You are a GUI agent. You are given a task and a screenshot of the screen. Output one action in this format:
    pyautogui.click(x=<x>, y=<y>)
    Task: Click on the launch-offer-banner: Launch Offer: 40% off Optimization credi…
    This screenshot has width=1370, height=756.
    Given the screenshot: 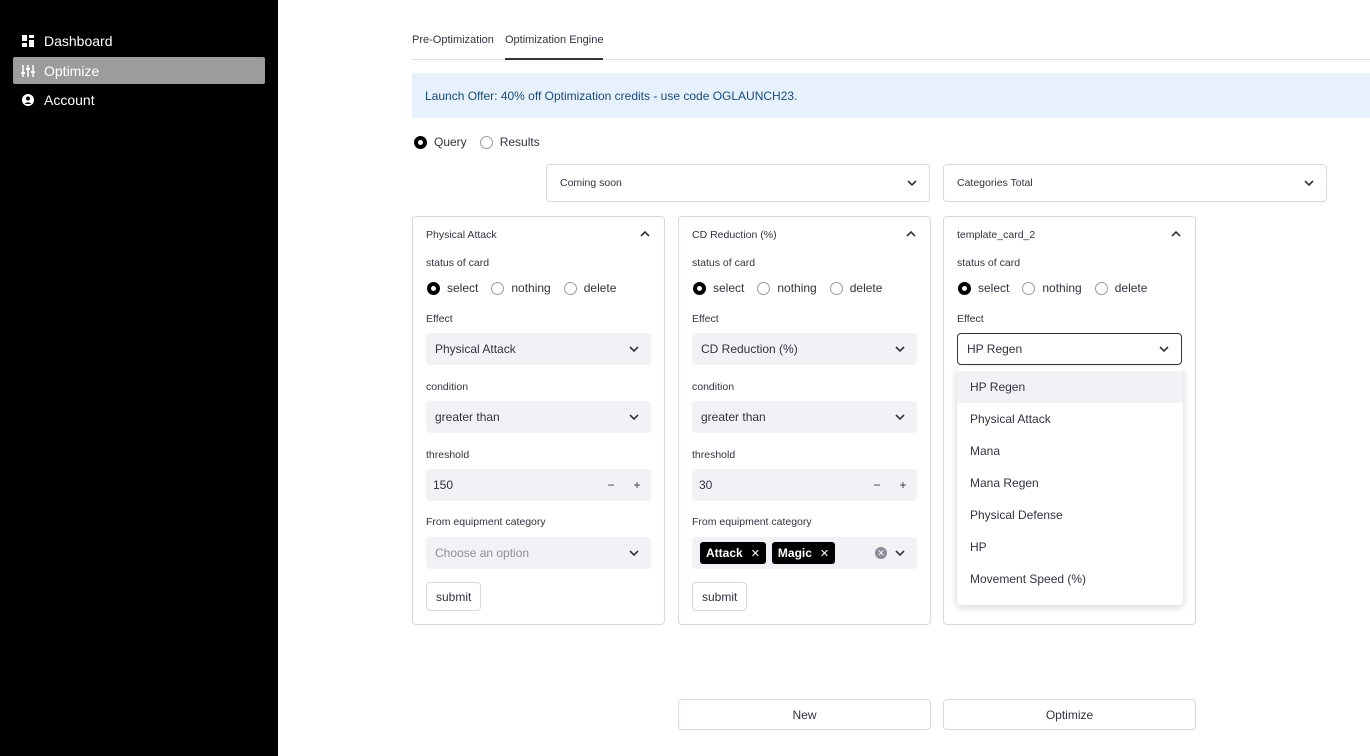 What is the action you would take?
    pyautogui.click(x=891, y=95)
    